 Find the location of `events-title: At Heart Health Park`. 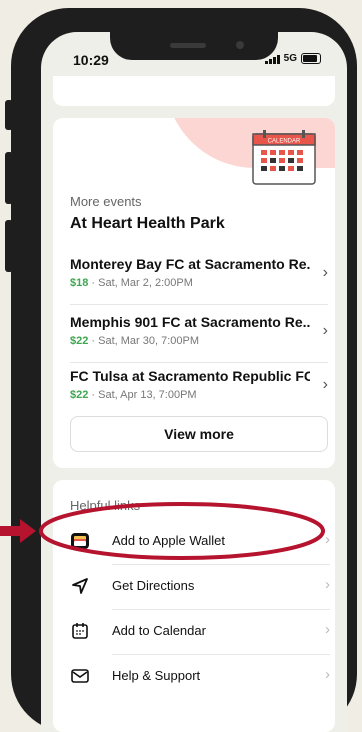

events-title: At Heart Health Park is located at coordinates (147, 223).